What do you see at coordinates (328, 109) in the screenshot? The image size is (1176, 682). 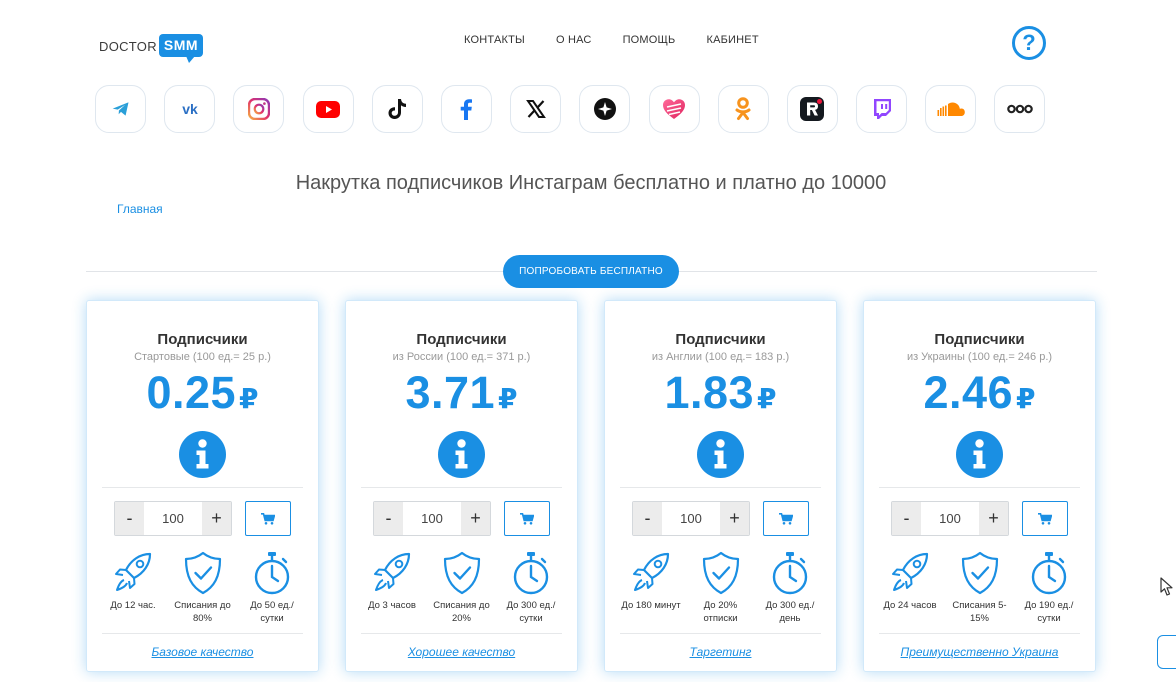 I see `youtube-icon` at bounding box center [328, 109].